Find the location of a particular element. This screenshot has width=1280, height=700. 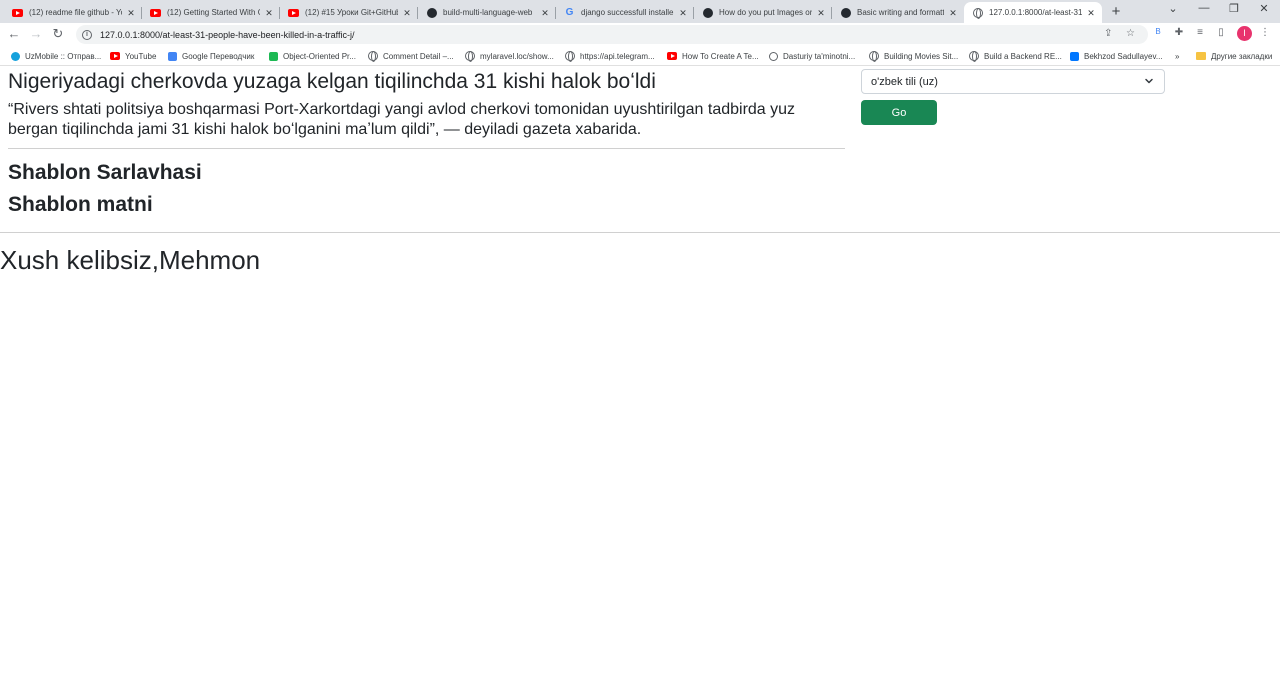

tab-title: Basic writing and formattin is located at coordinates (900, 12).